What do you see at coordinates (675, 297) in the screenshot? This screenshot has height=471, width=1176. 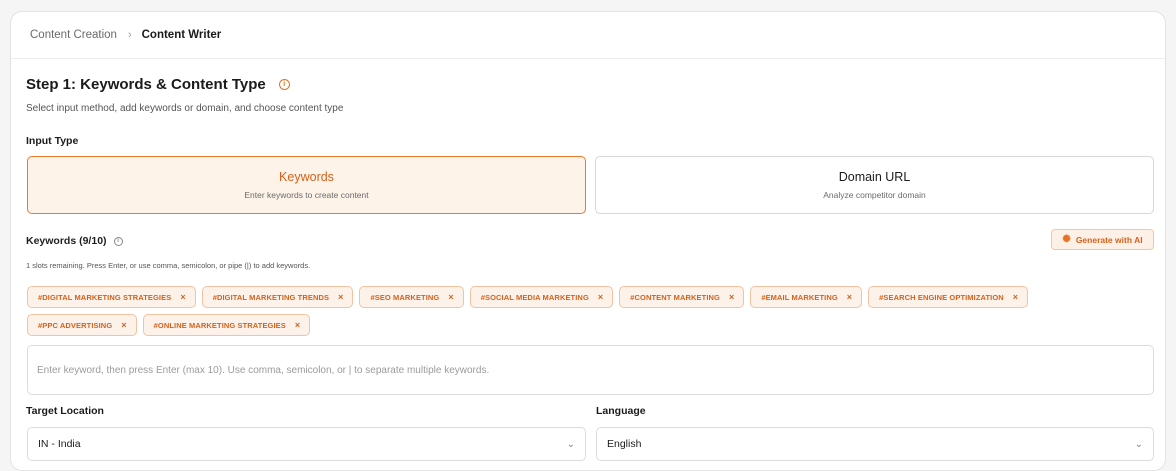 I see `keyword-tag-label: #CONTENT MARKETING` at bounding box center [675, 297].